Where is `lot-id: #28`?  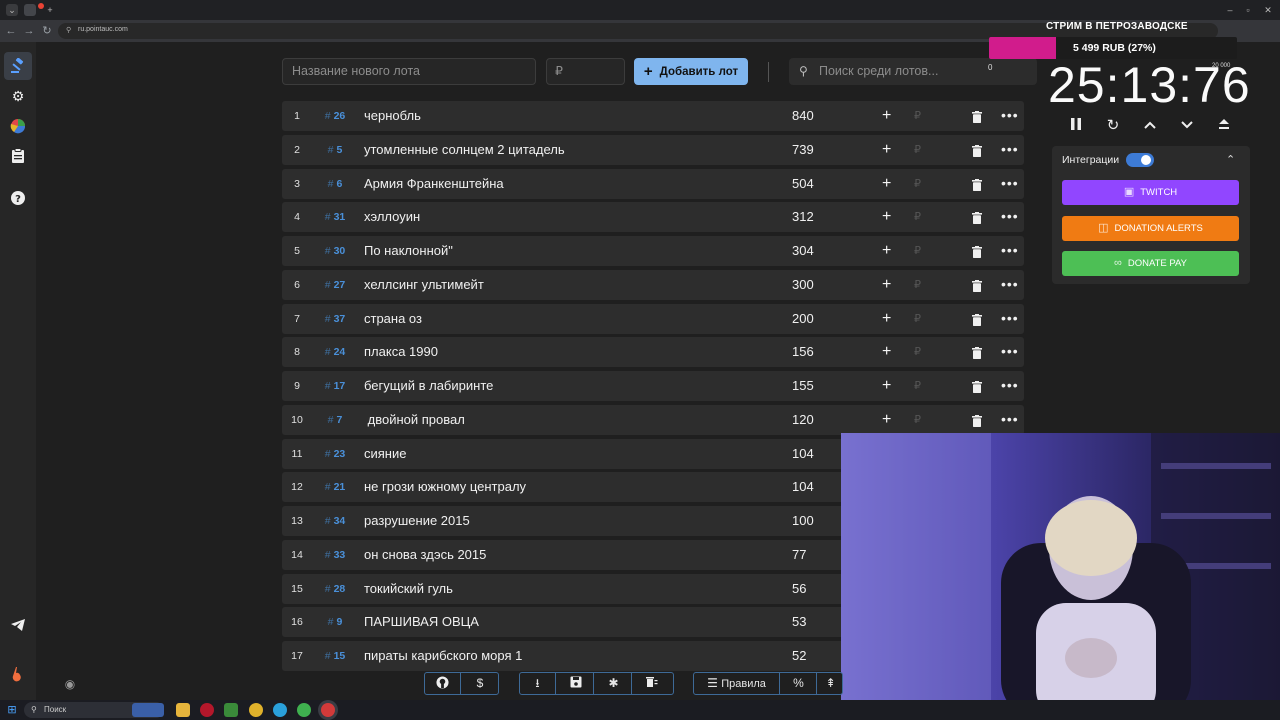 lot-id: #28 is located at coordinates (335, 589).